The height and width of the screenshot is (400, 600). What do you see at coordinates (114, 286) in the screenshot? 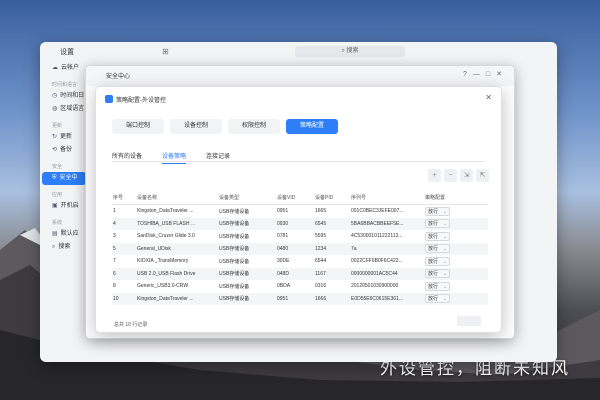
I see `table-cell: 8` at bounding box center [114, 286].